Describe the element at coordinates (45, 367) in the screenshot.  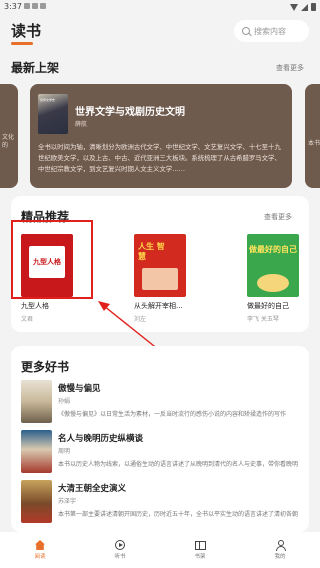
I see `more-books-section-title: 更多好书` at that location.